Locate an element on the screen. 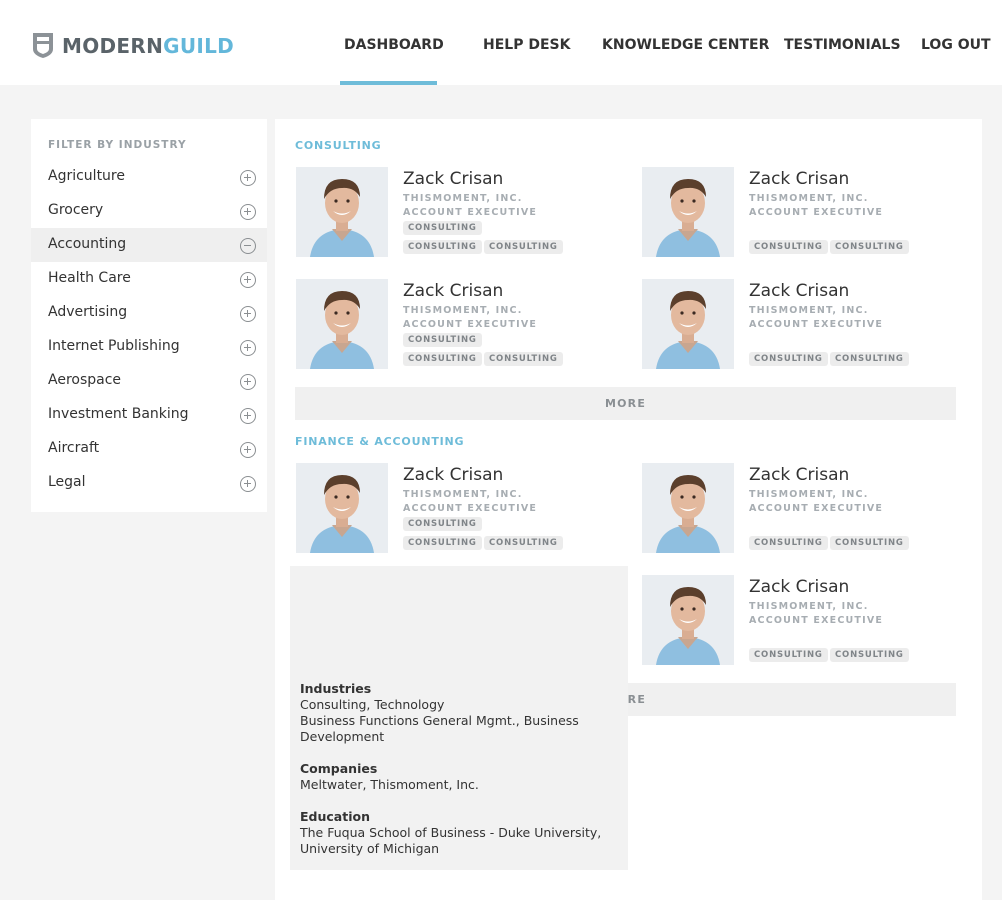  sidebar-item-agriculture: Agriculture is located at coordinates (149, 177).